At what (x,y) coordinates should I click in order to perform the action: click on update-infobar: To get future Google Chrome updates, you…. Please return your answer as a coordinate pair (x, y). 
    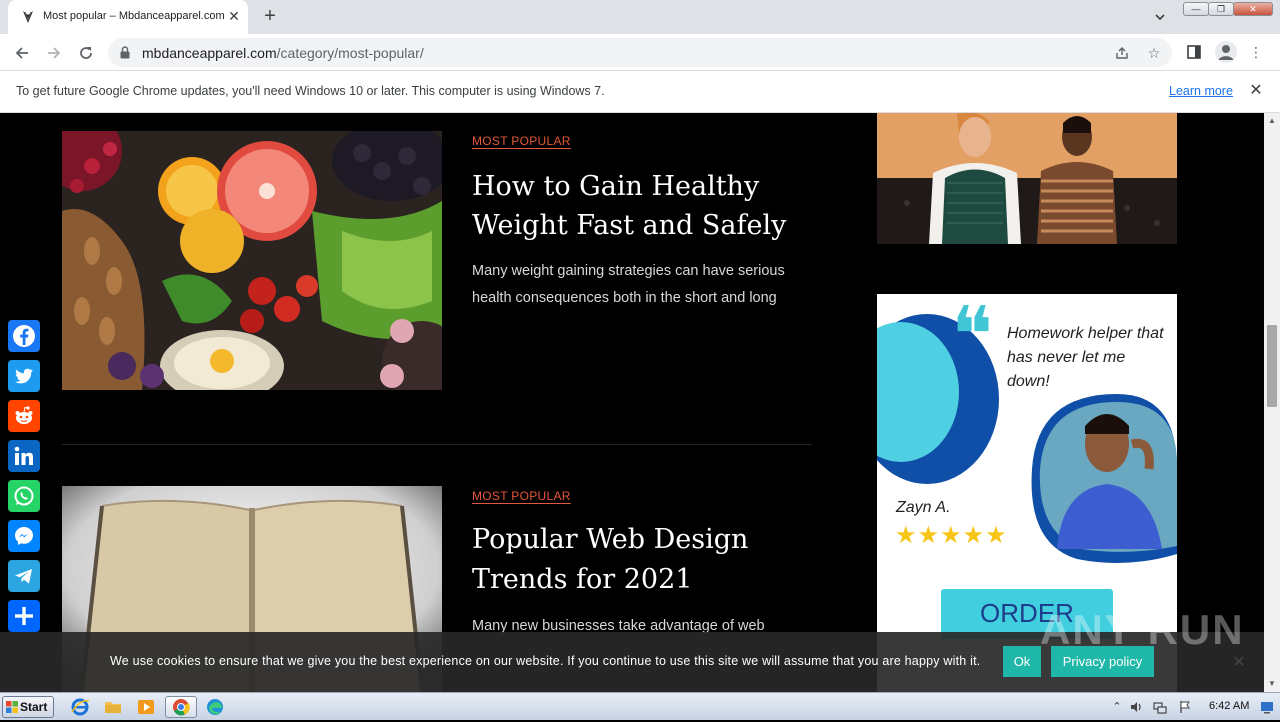
    Looking at the image, I should click on (640, 92).